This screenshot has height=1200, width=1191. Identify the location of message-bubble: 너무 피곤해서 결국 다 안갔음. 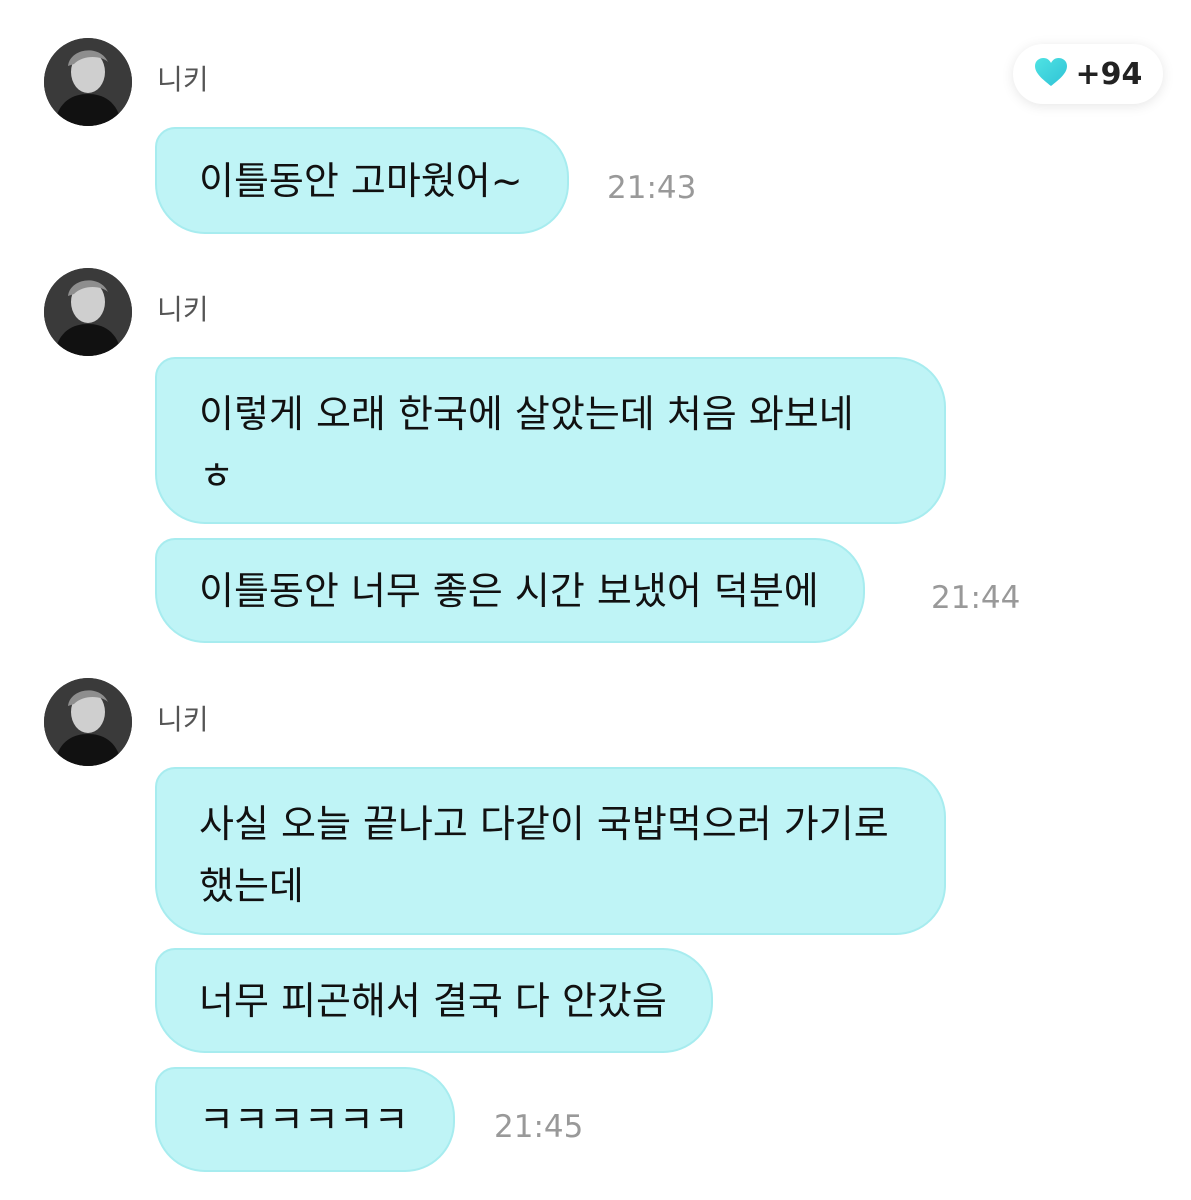
(434, 1000).